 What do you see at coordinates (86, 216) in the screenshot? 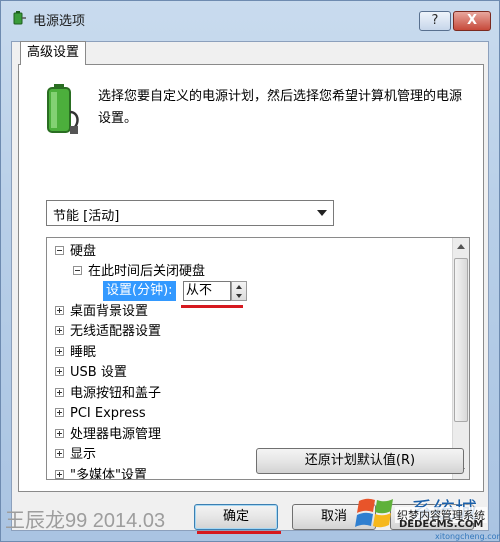
I see `power-plan-select-value: 节能 [活动]` at bounding box center [86, 216].